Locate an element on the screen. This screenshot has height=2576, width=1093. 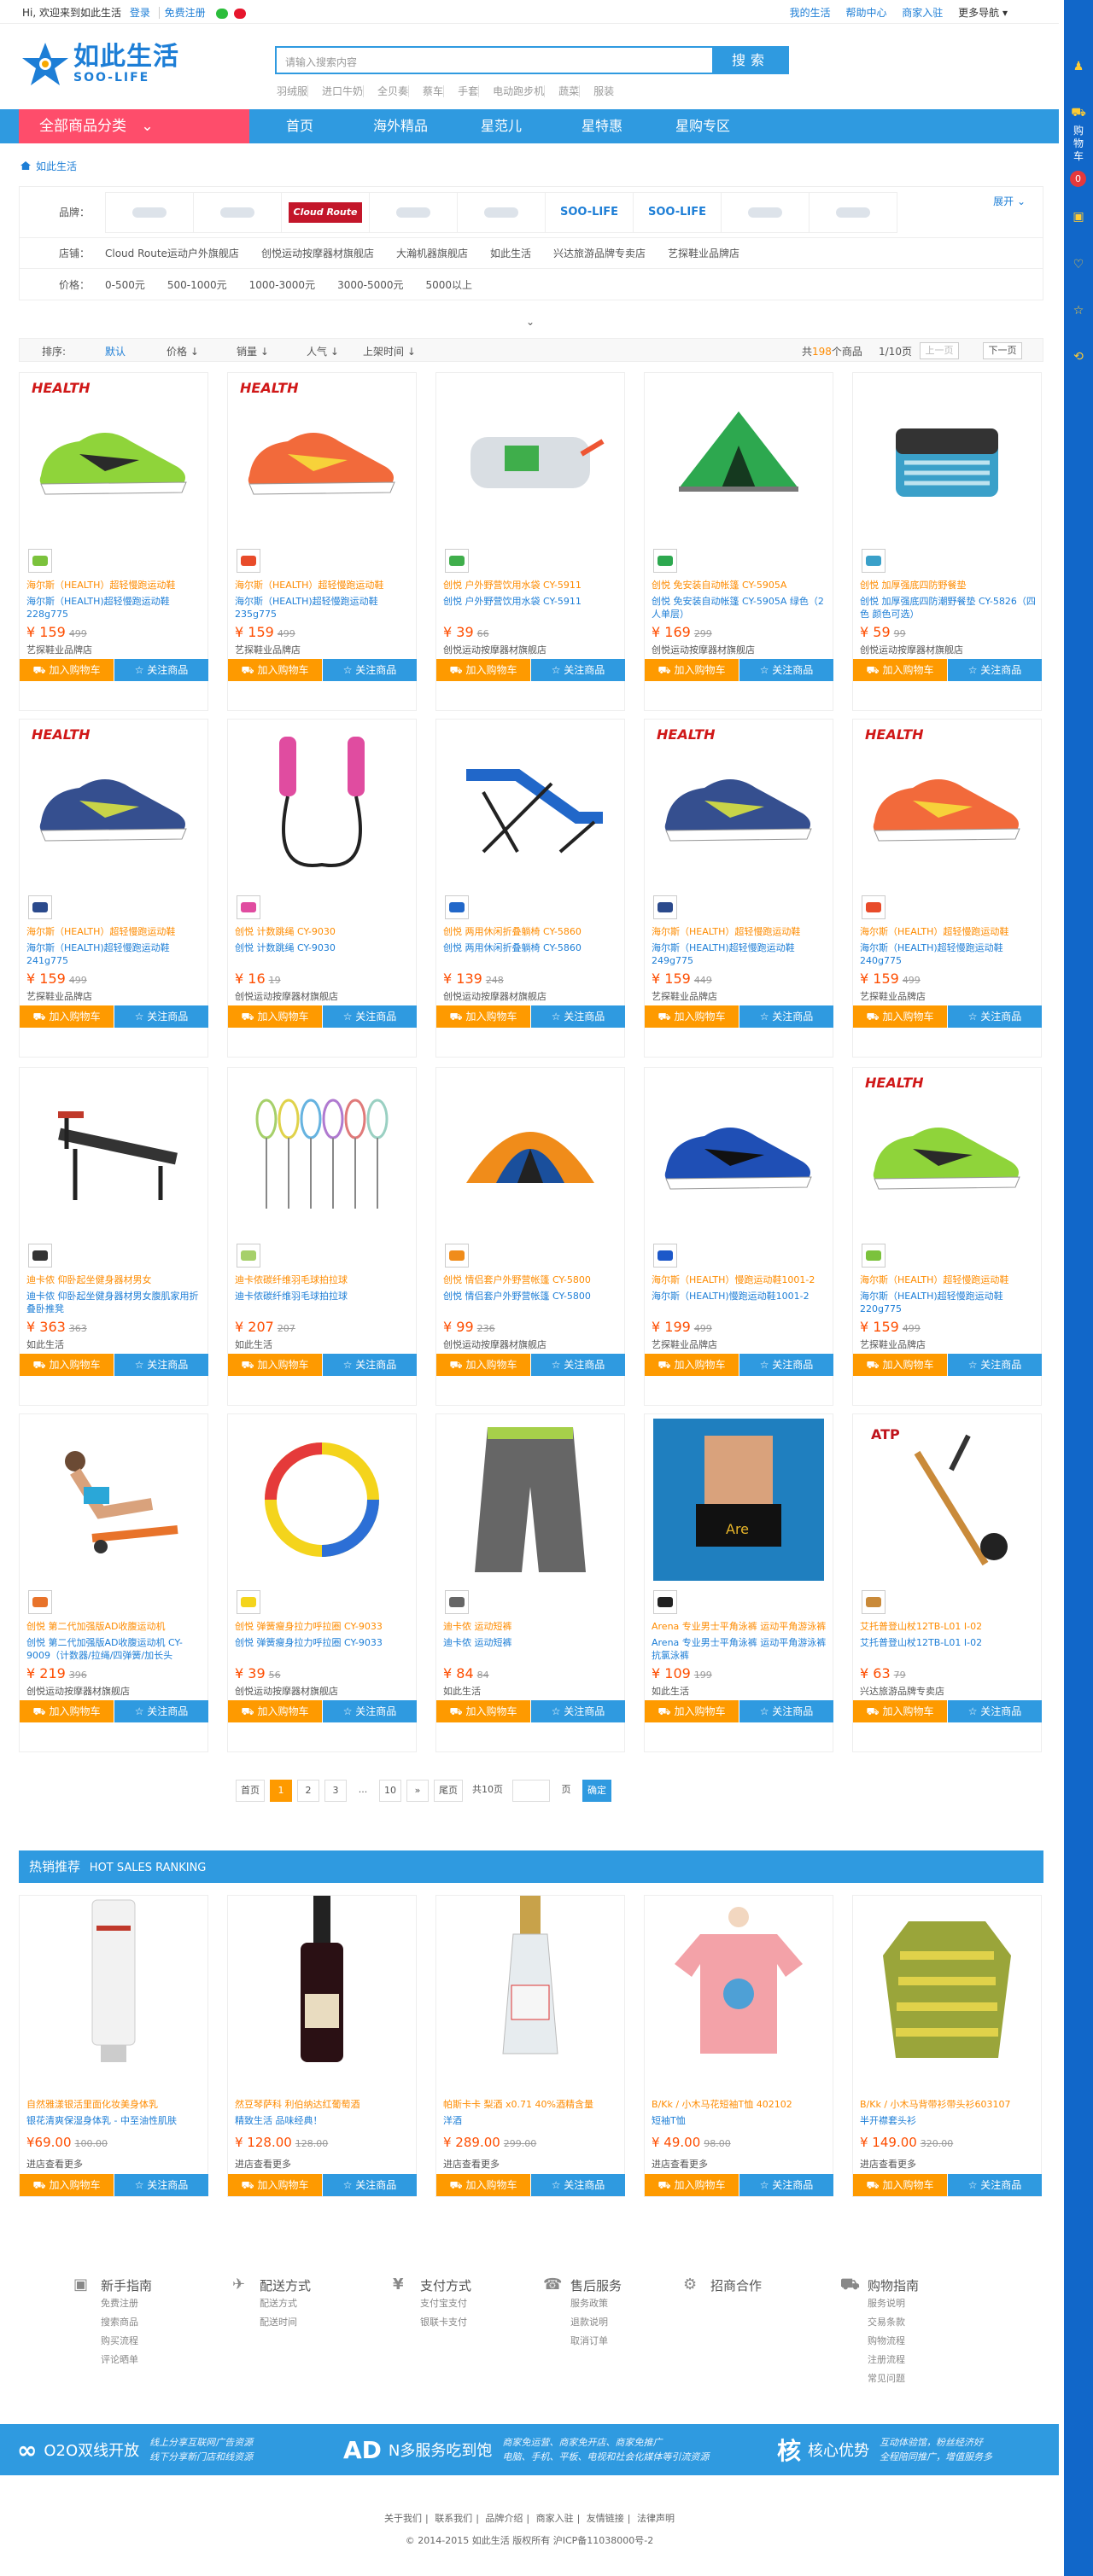
shop-name: 如此生活 is located at coordinates (253, 1344).